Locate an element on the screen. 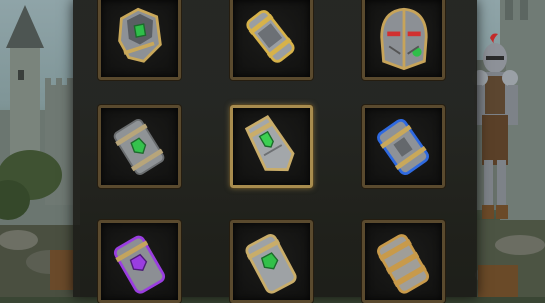 This screenshot has width=545, height=303. bronze-trim-bracer-icon is located at coordinates (403, 264).